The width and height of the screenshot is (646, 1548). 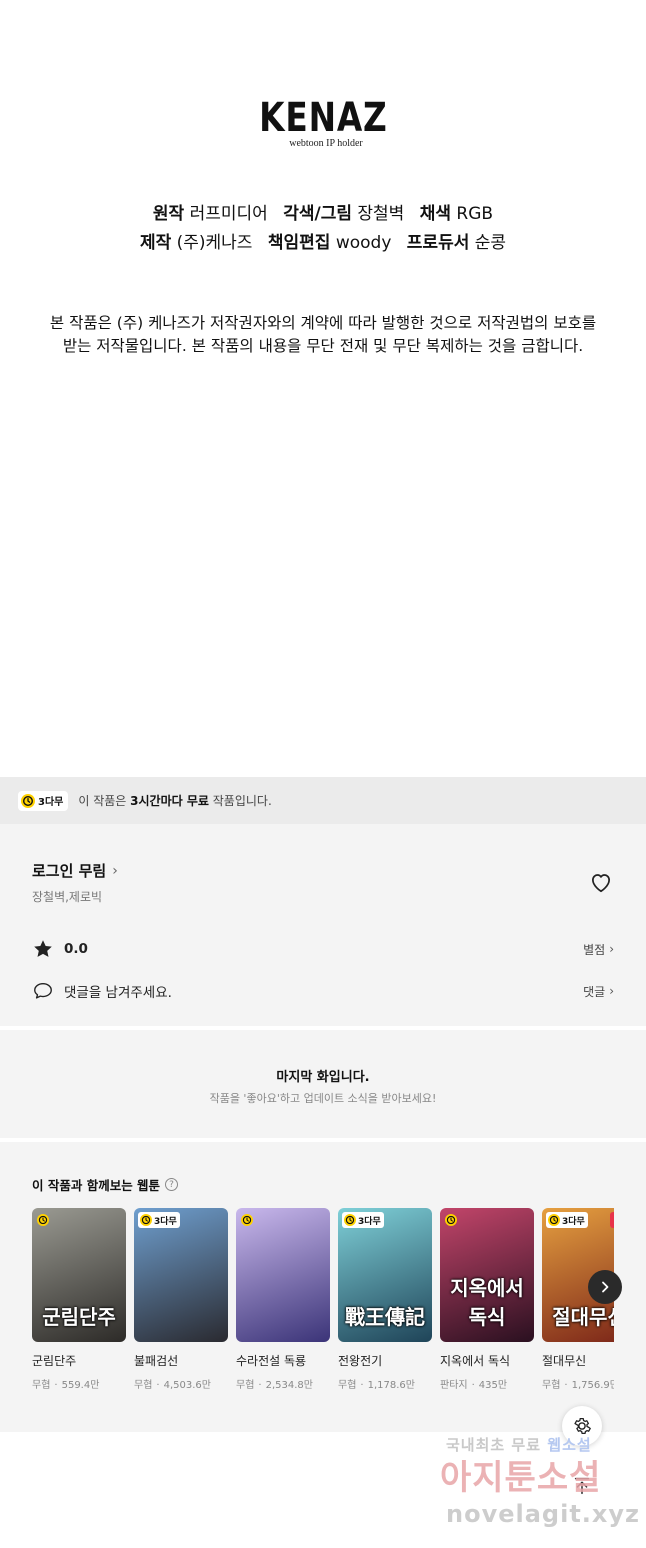 I want to click on cover-title-art: 지옥에서 독식, so click(x=487, y=1302).